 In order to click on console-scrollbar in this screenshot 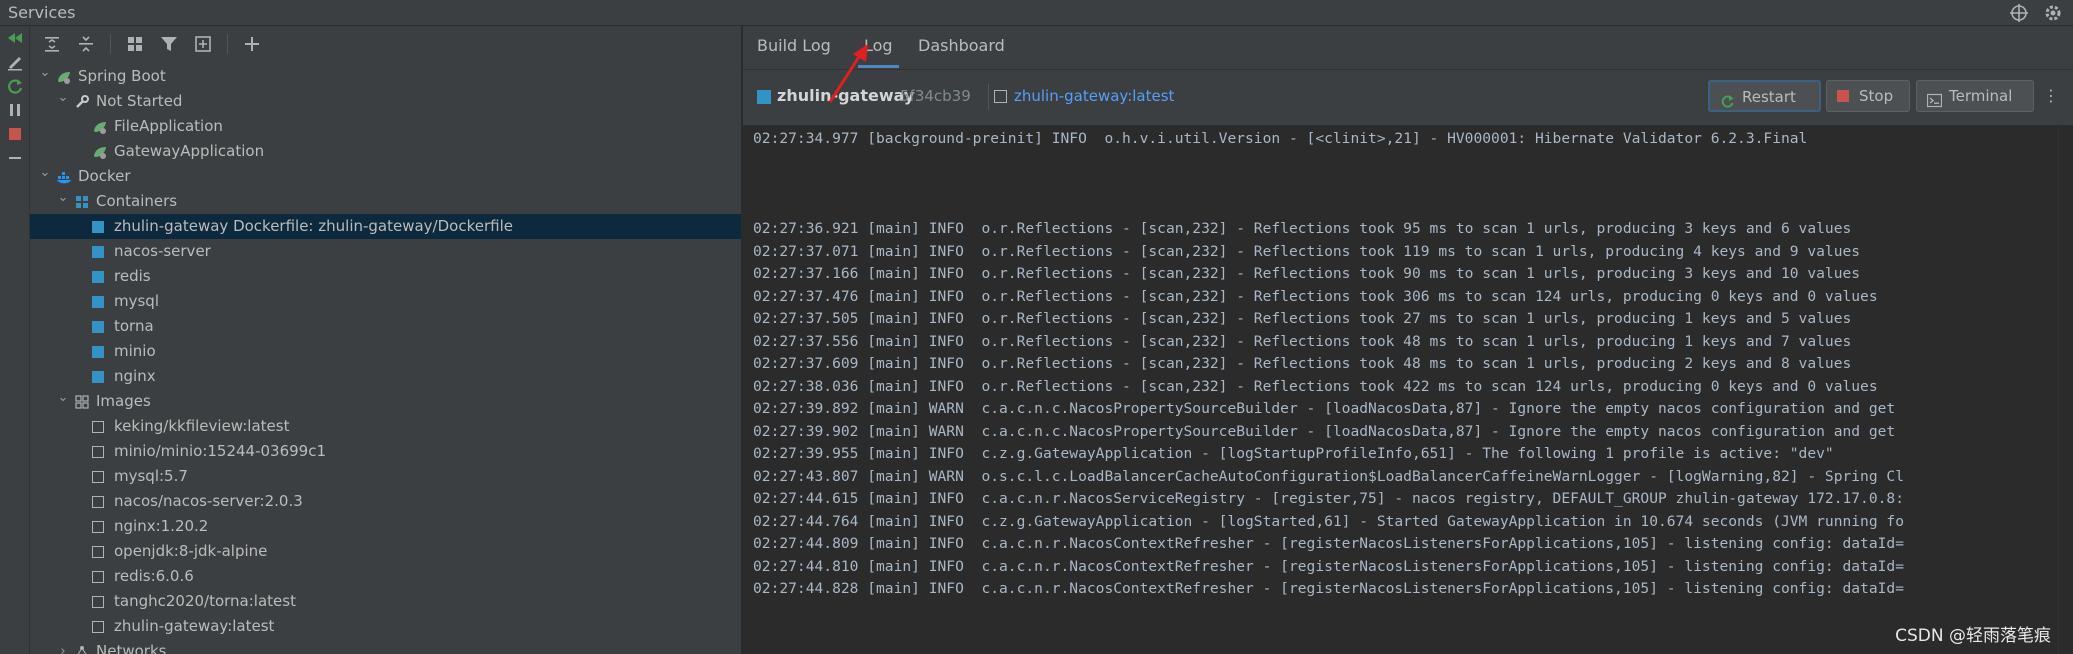, I will do `click(2065, 389)`.